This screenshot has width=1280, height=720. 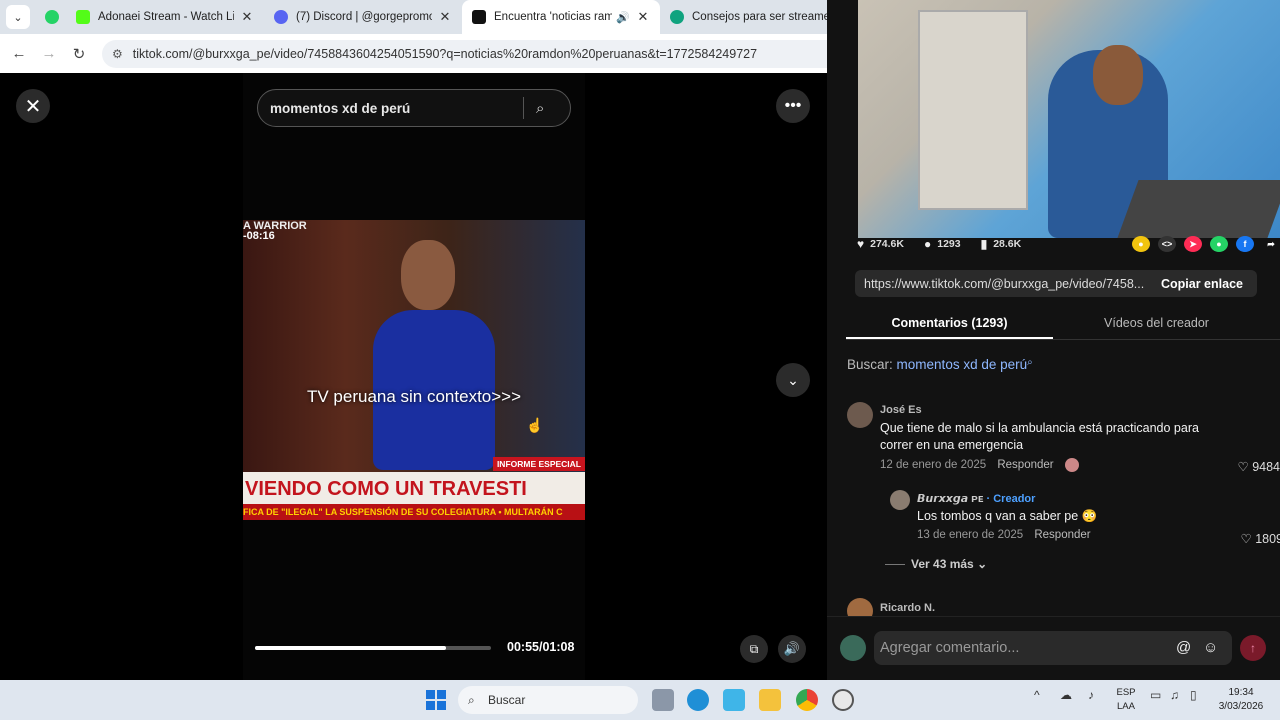 I want to click on comment-icon: ●, so click(x=927, y=244).